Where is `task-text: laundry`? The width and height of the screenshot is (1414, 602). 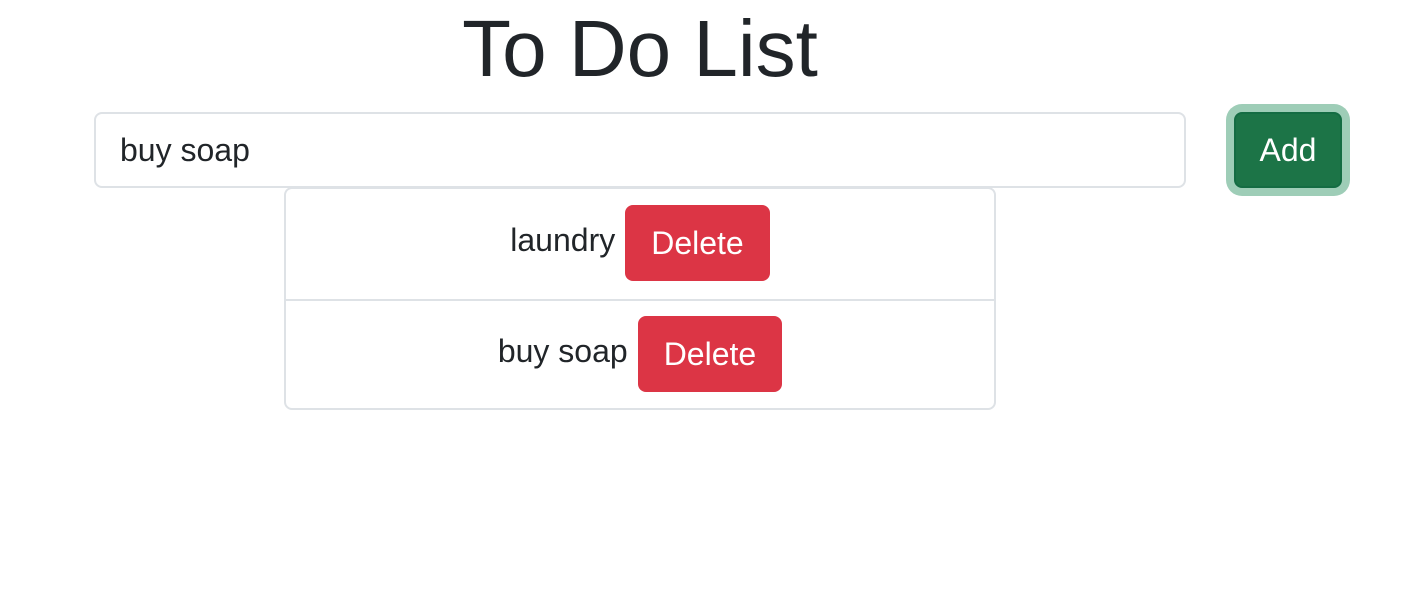
task-text: laundry is located at coordinates (563, 239).